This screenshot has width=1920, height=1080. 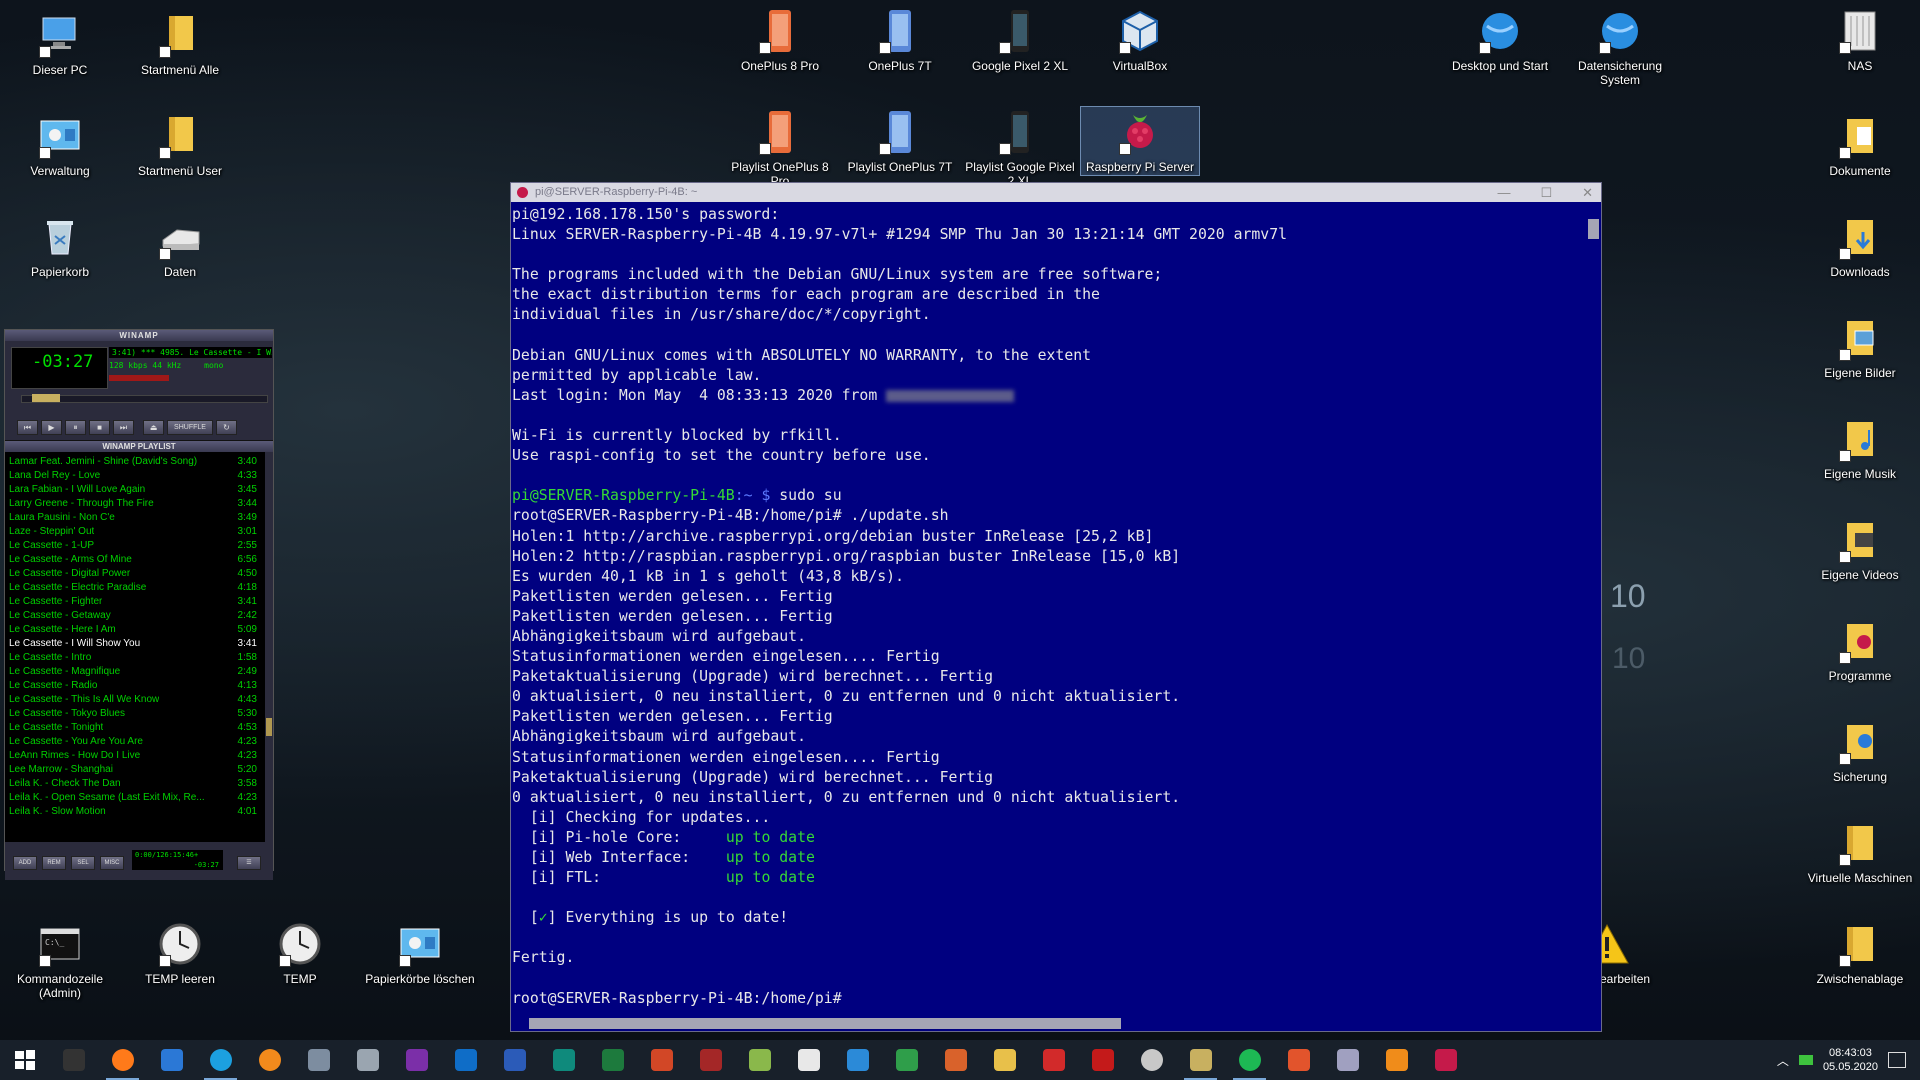 What do you see at coordinates (220, 1060) in the screenshot?
I see `edge-icon` at bounding box center [220, 1060].